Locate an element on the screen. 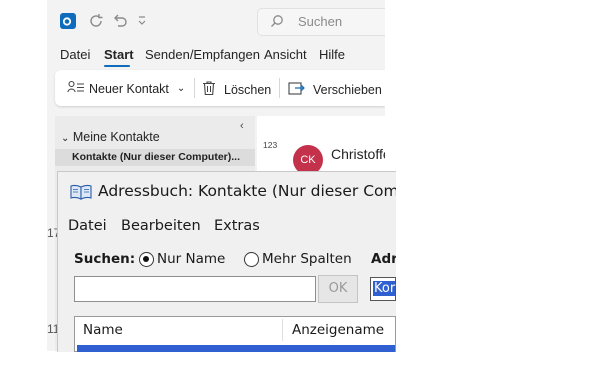  contacts-group-header: ⌄ Meine Kontakte is located at coordinates (110, 137).